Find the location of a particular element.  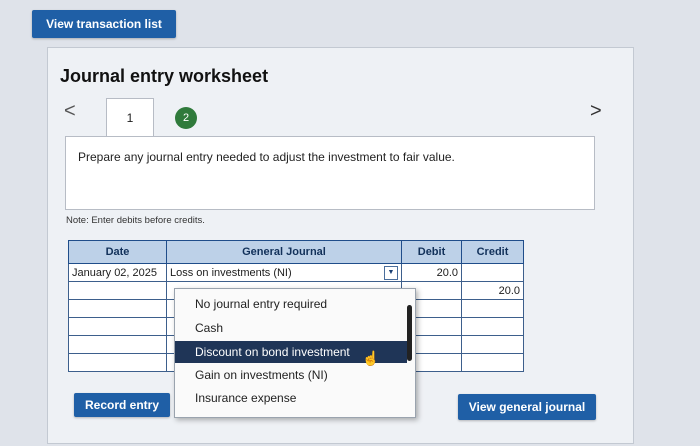

tab-2: 2 is located at coordinates (186, 118).